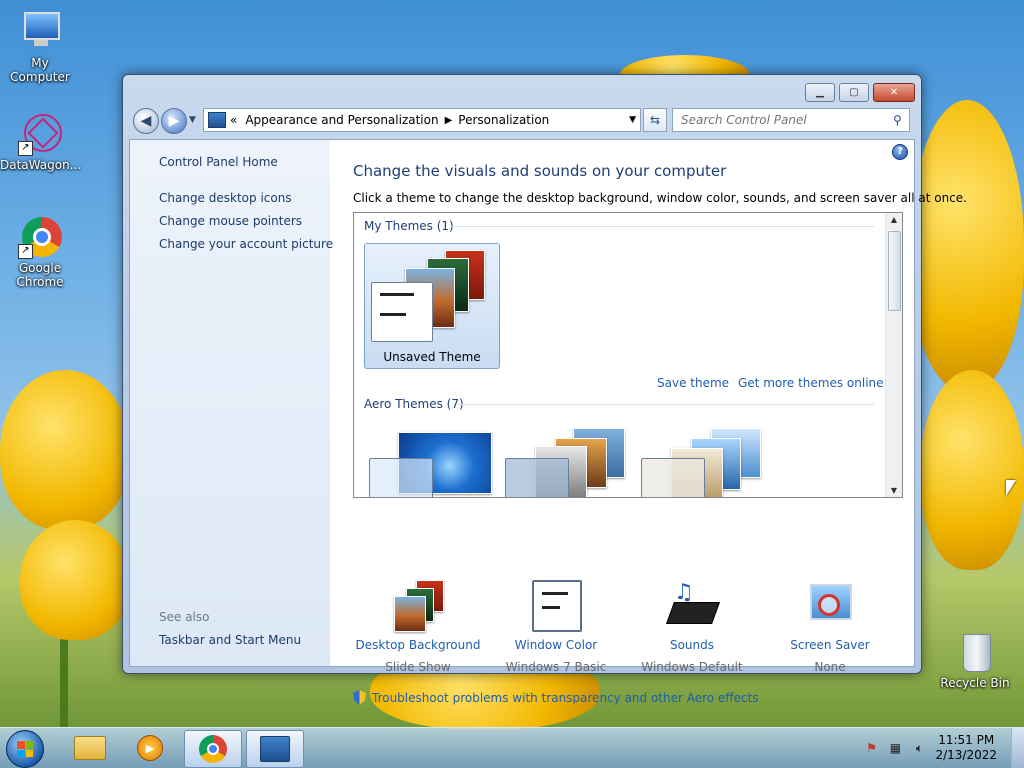  I want to click on desktop-icon-label: Google Chrome, so click(40, 275).